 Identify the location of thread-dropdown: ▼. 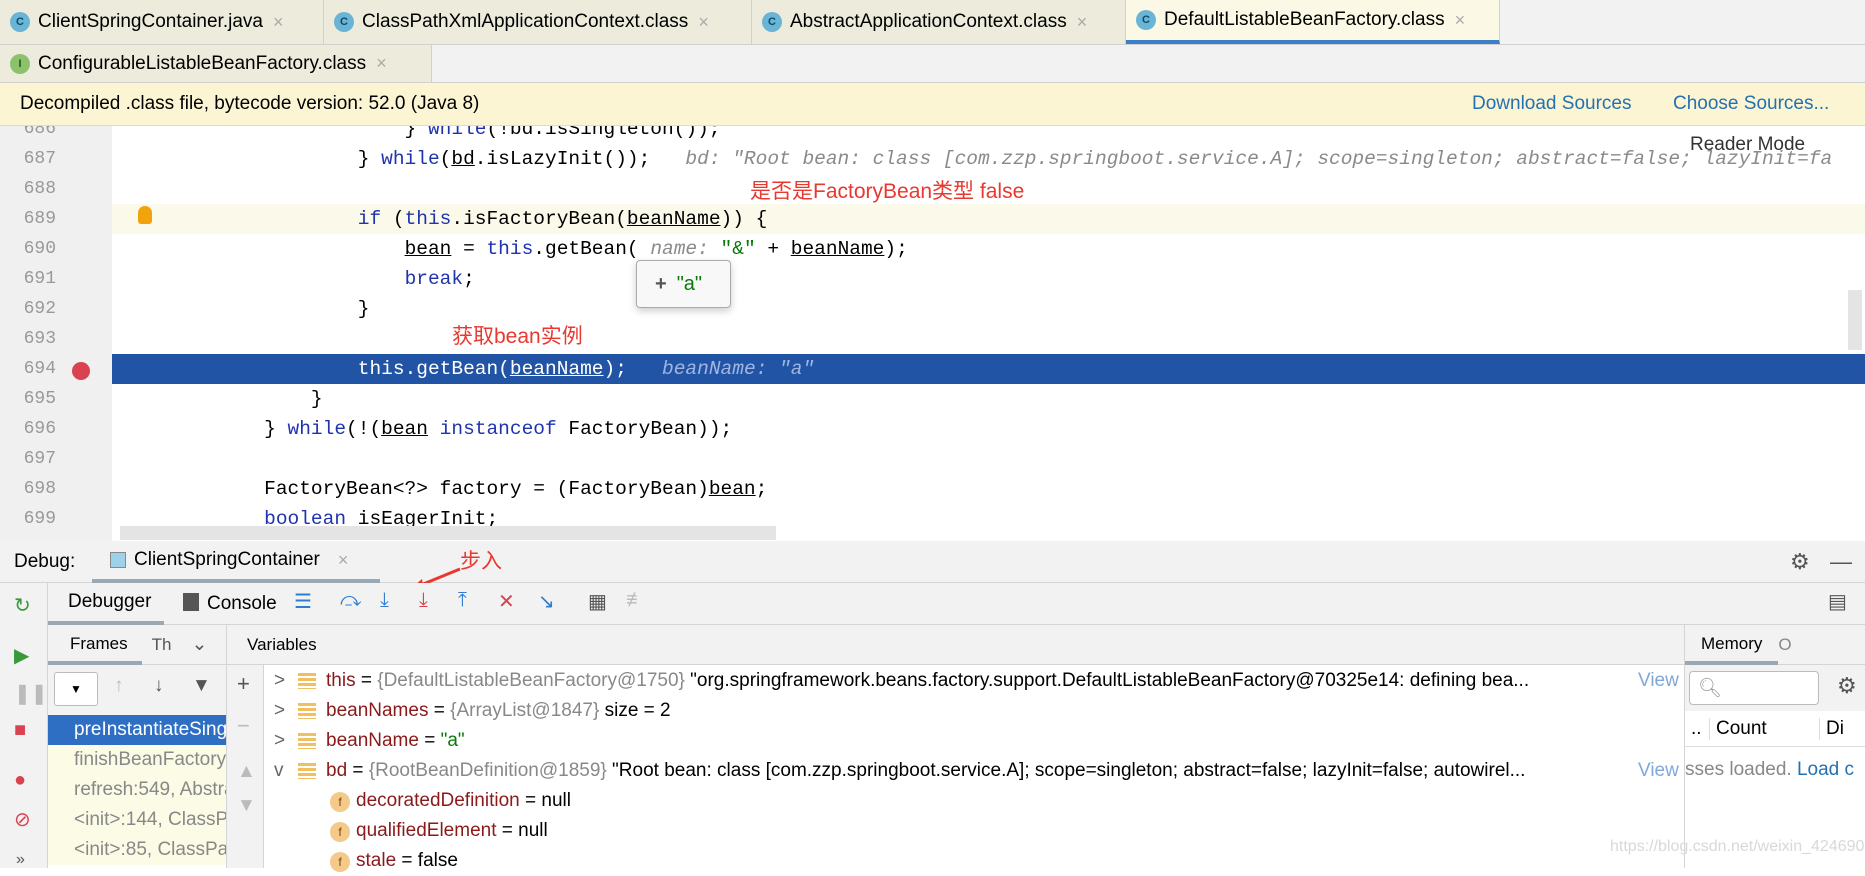
(76, 689).